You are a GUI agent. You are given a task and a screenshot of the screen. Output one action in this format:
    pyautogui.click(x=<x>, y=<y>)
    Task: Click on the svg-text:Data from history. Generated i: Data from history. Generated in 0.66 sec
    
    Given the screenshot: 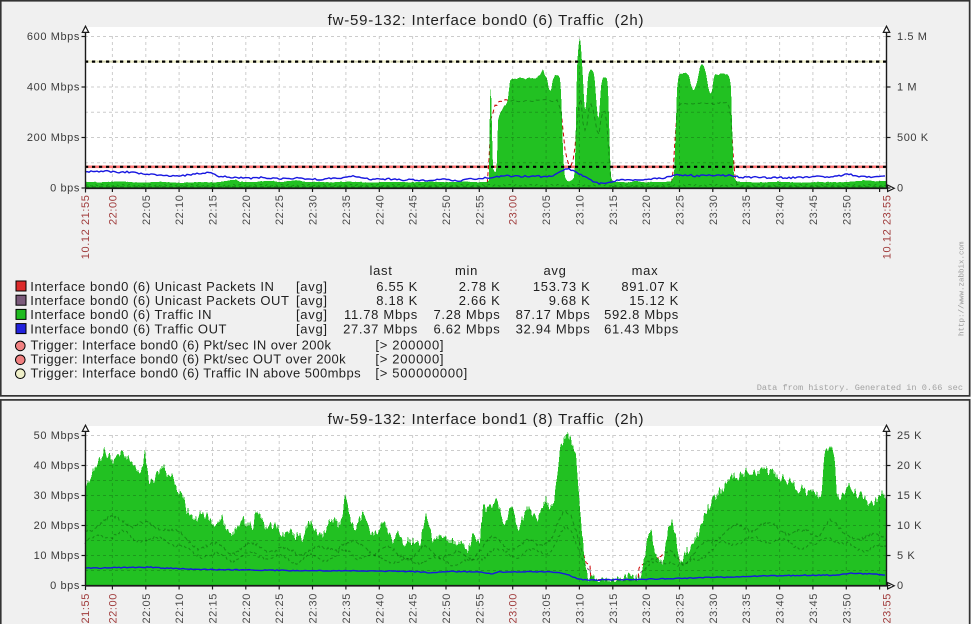 What is the action you would take?
    pyautogui.click(x=860, y=388)
    